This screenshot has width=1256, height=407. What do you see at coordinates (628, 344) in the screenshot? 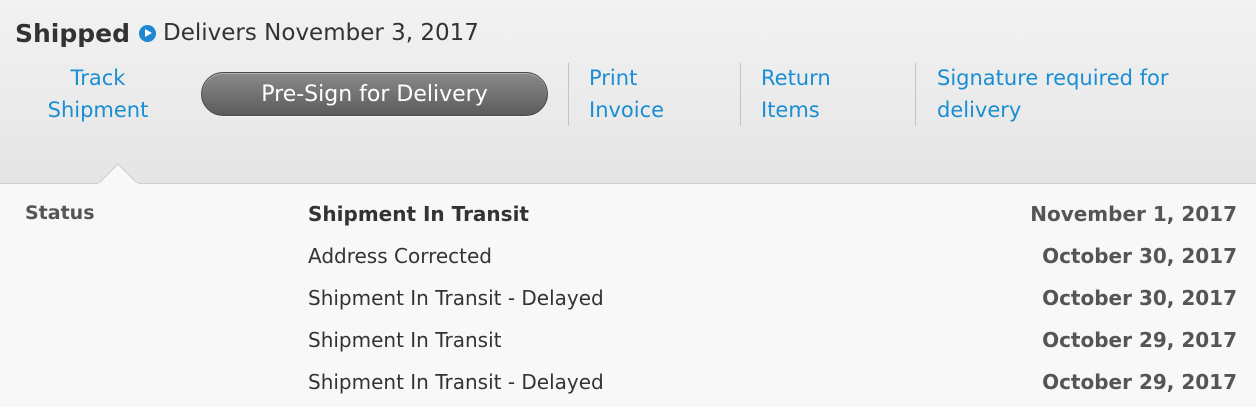
I see `tracking-event-row: Shipment In Transit October 29, 2017` at bounding box center [628, 344].